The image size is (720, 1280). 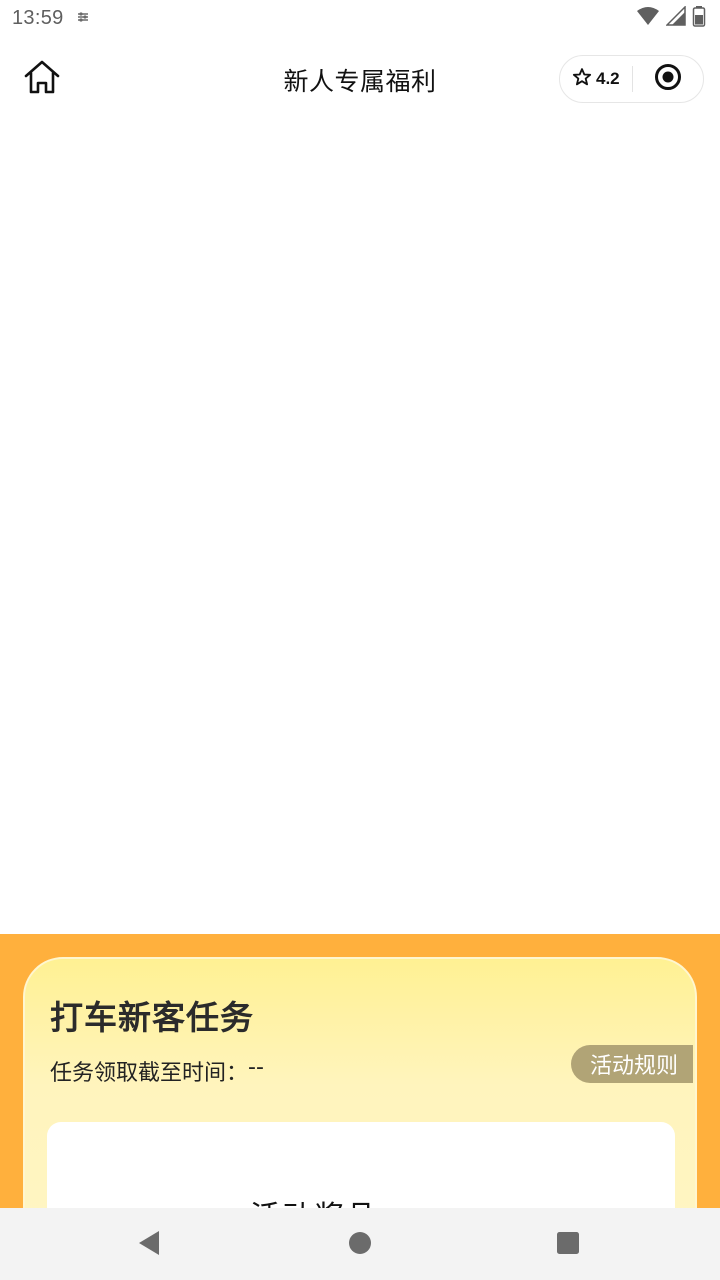 I want to click on target-icon, so click(x=668, y=79).